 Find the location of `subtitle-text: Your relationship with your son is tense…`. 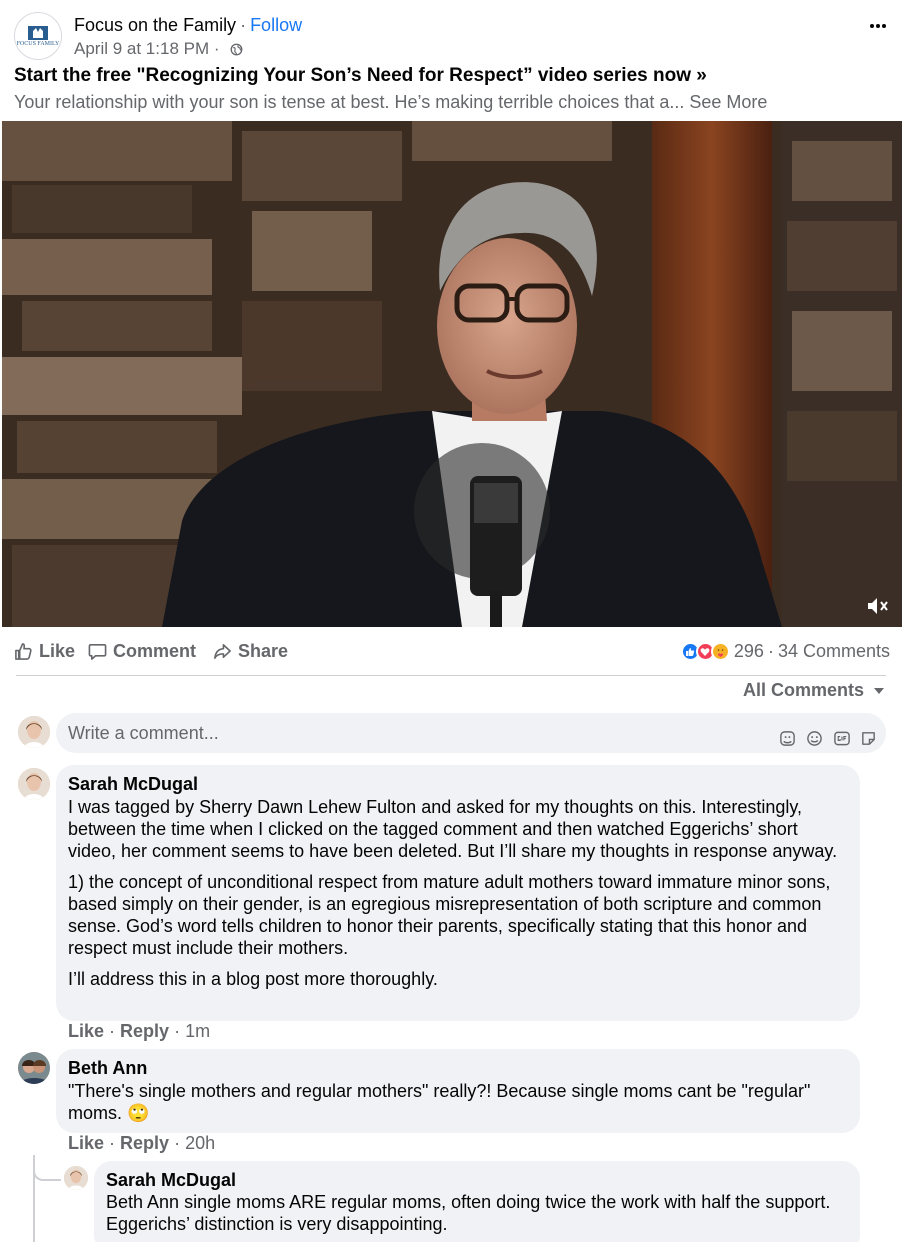

subtitle-text: Your relationship with your son is tense… is located at coordinates (349, 102).